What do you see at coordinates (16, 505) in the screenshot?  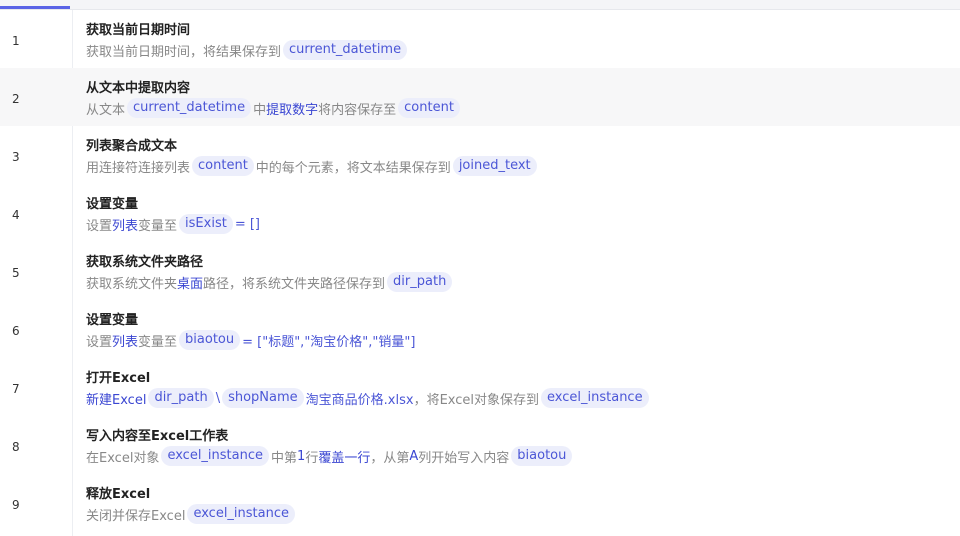 I see `step-number: 9` at bounding box center [16, 505].